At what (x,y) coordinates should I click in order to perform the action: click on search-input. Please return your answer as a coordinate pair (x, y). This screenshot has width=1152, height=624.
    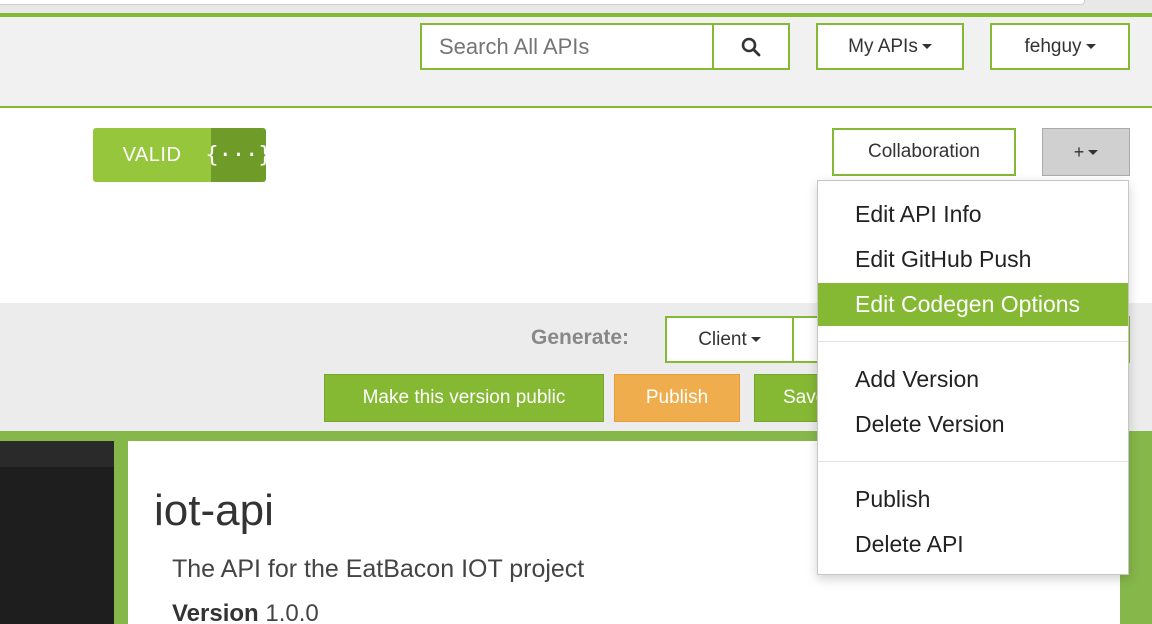
    Looking at the image, I should click on (568, 46).